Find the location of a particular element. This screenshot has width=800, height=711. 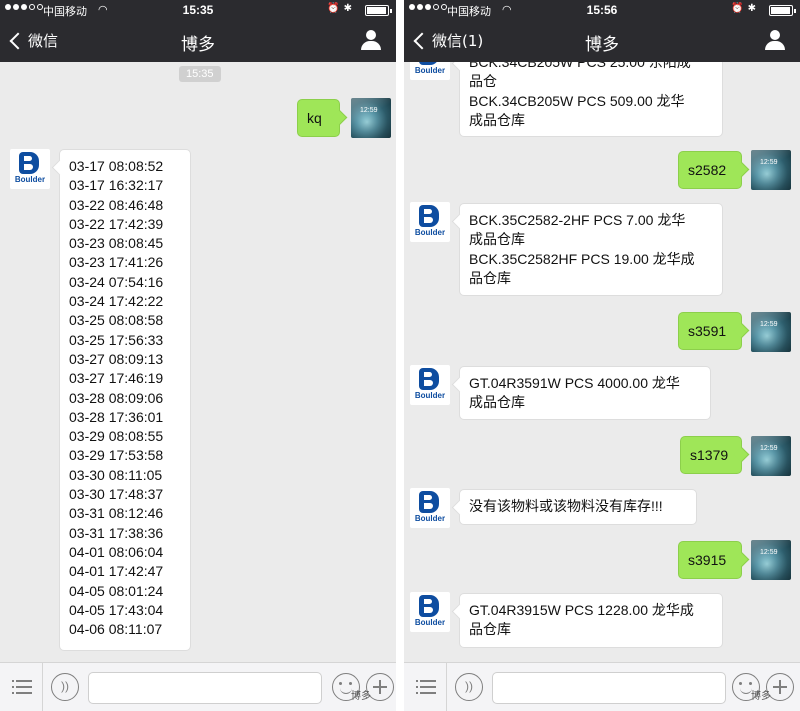

top-bar: 中国移动 ◠ 15:56 ⏰✱ 微信(1) 博多 is located at coordinates (602, 31).